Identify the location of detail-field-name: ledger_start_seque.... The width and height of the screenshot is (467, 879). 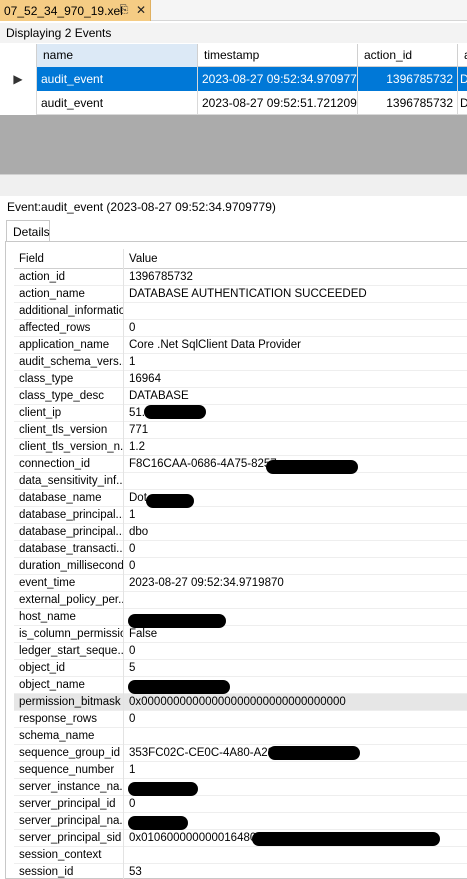
(69, 651).